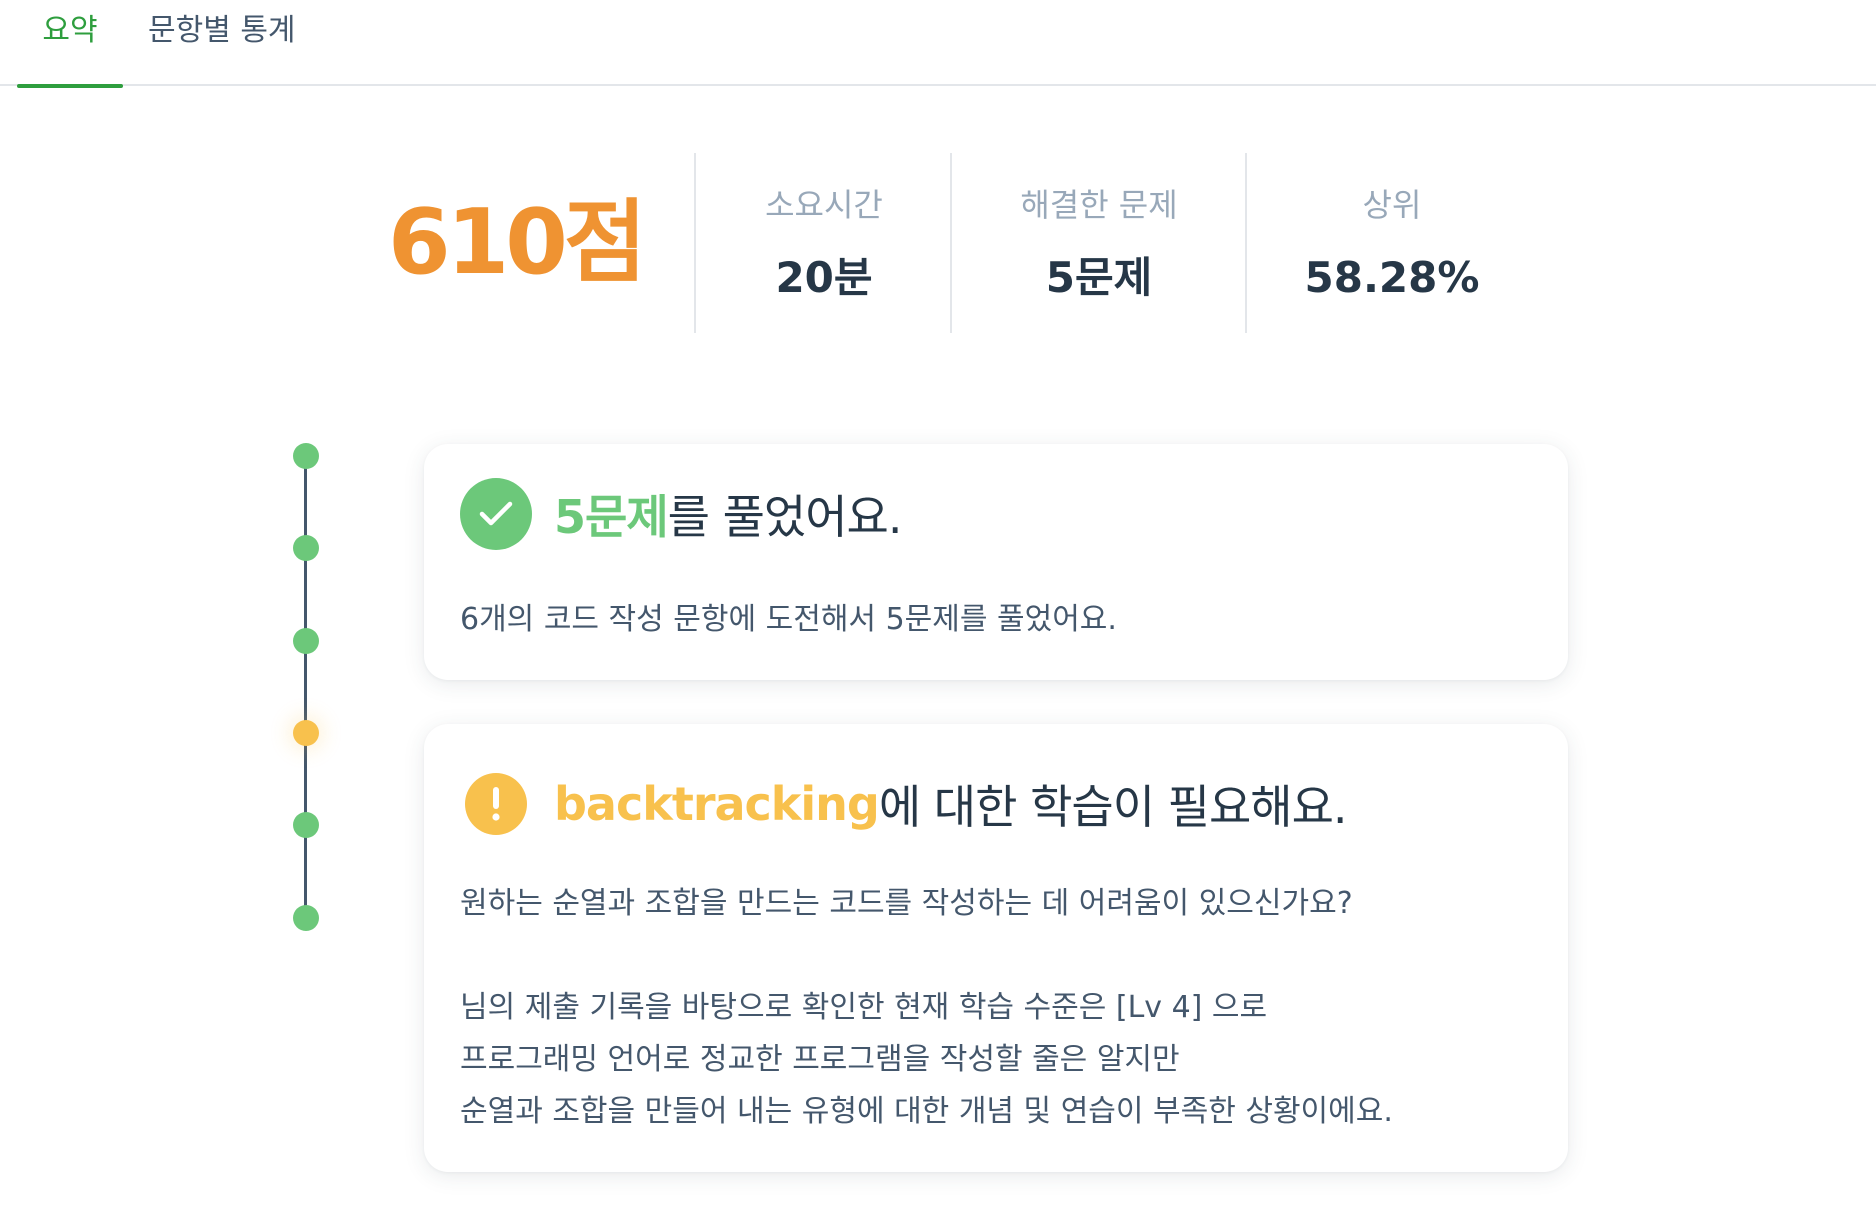 This screenshot has height=1216, width=1876. Describe the element at coordinates (222, 43) in the screenshot. I see `tab-question-stats: 문항별 통계` at that location.